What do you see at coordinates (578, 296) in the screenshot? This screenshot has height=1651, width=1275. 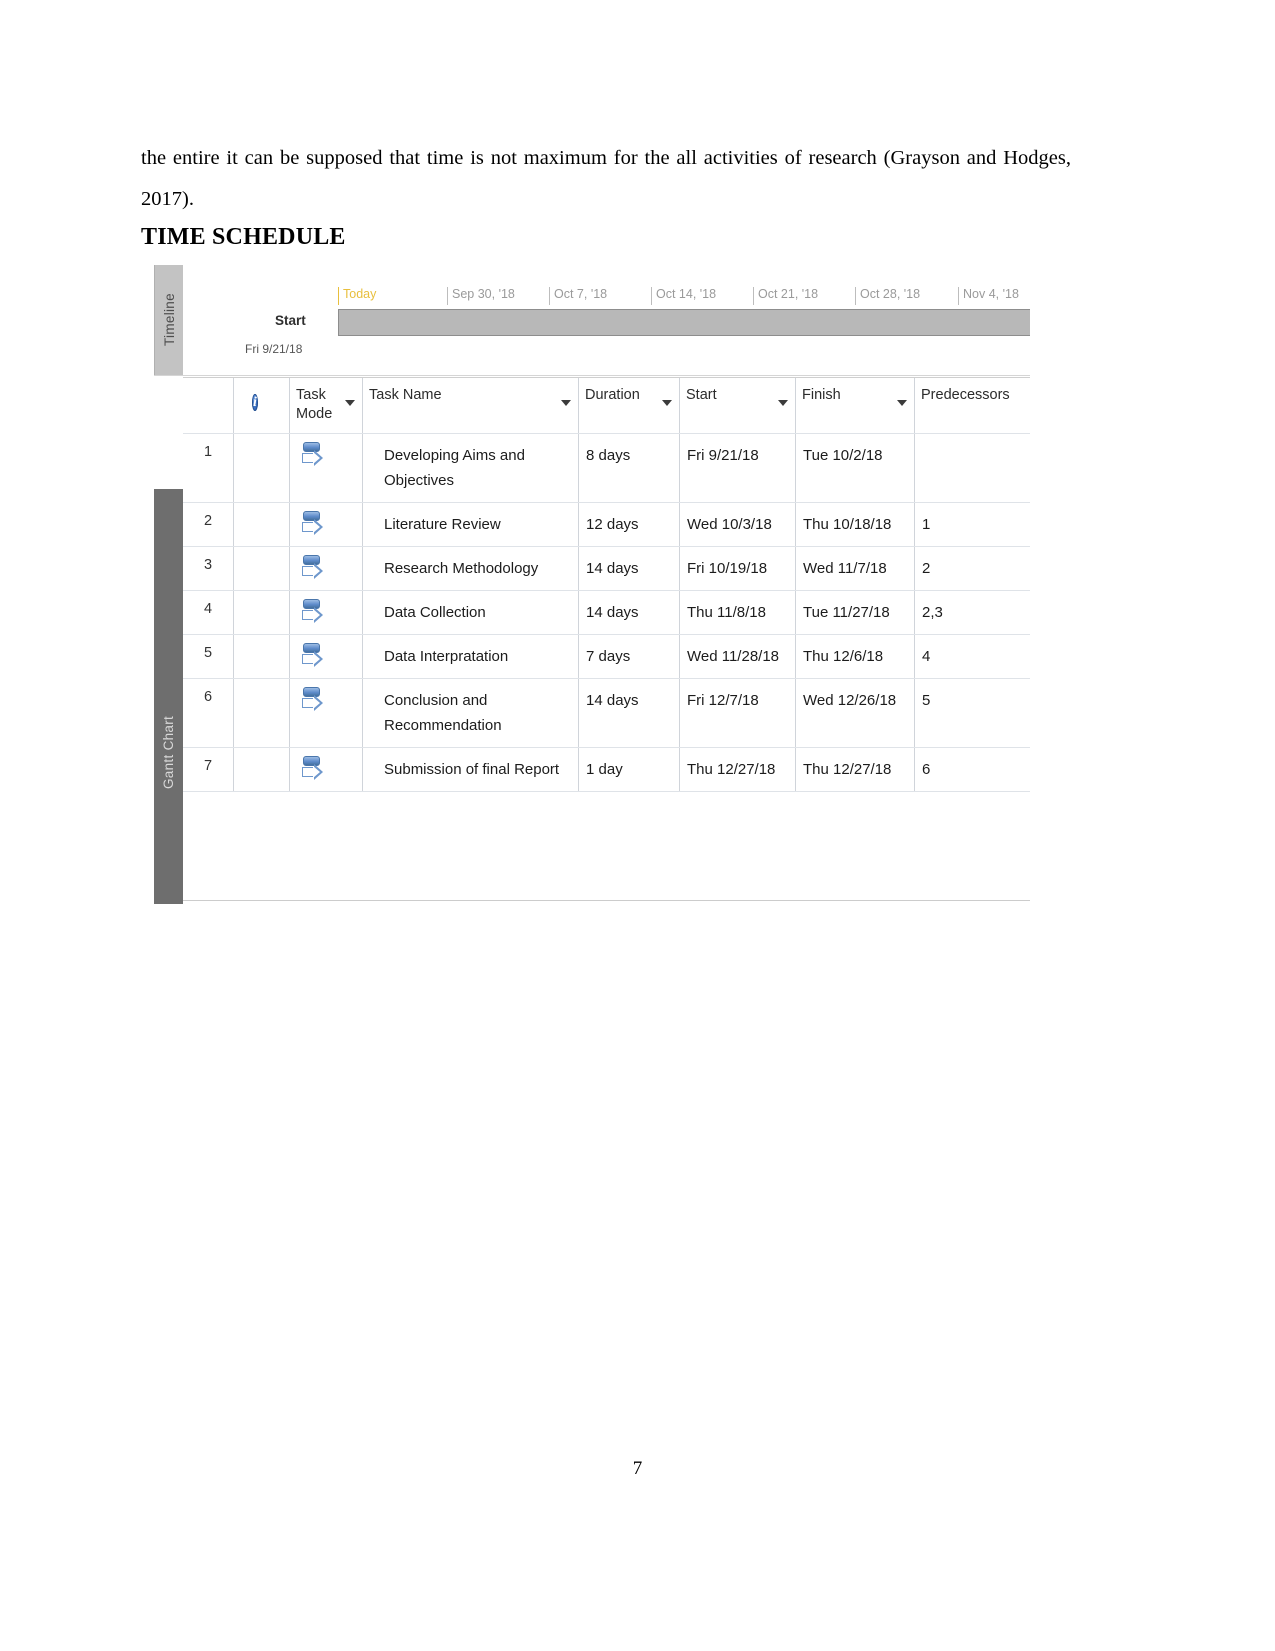 I see `timeline-tick: Oct 7, '18` at bounding box center [578, 296].